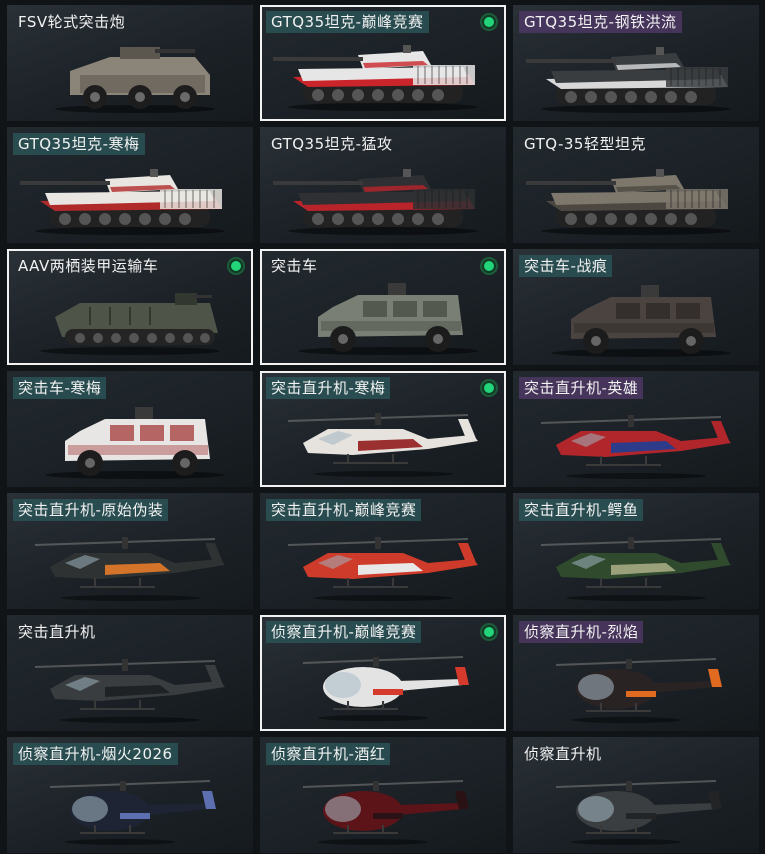  What do you see at coordinates (88, 266) in the screenshot?
I see `vehicle-name: AAV两栖装甲运输车` at bounding box center [88, 266].